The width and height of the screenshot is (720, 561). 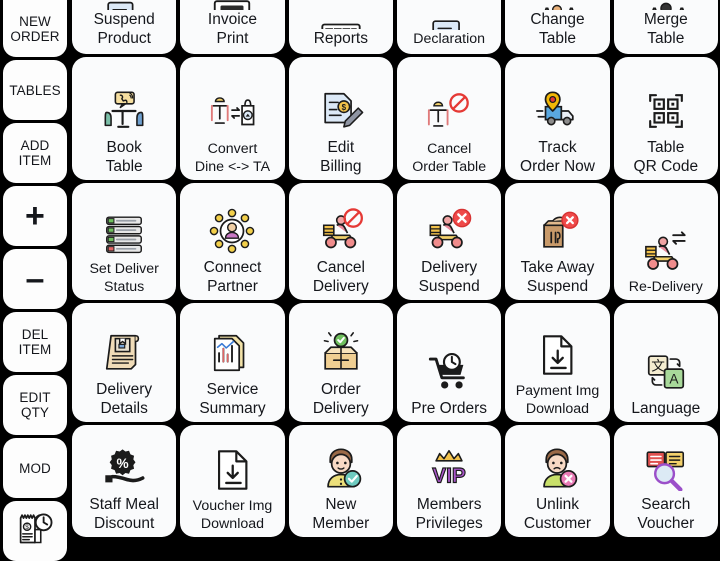 What do you see at coordinates (666, 468) in the screenshot?
I see `search-voucher-icon` at bounding box center [666, 468].